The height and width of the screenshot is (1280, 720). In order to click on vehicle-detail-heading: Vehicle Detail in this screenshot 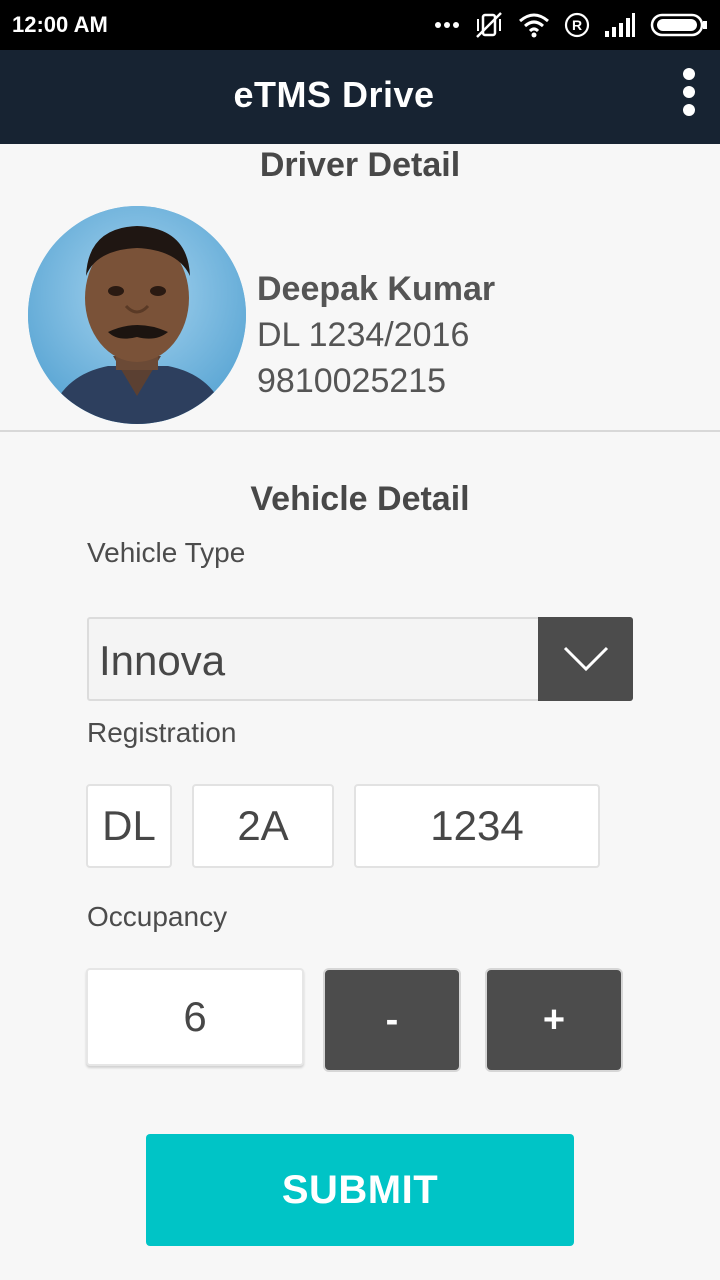, I will do `click(360, 499)`.